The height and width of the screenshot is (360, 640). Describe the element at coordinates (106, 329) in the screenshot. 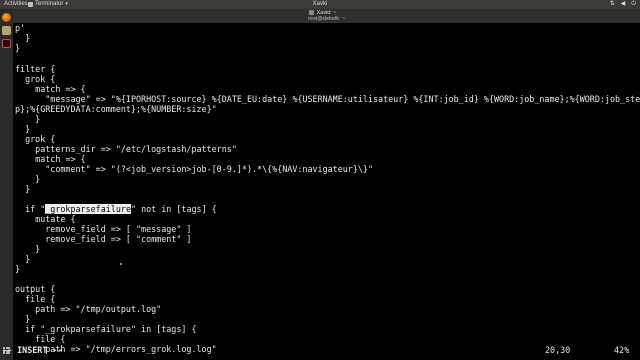

I see `code-line: if "_grokparsefailure" in [tags] {` at that location.